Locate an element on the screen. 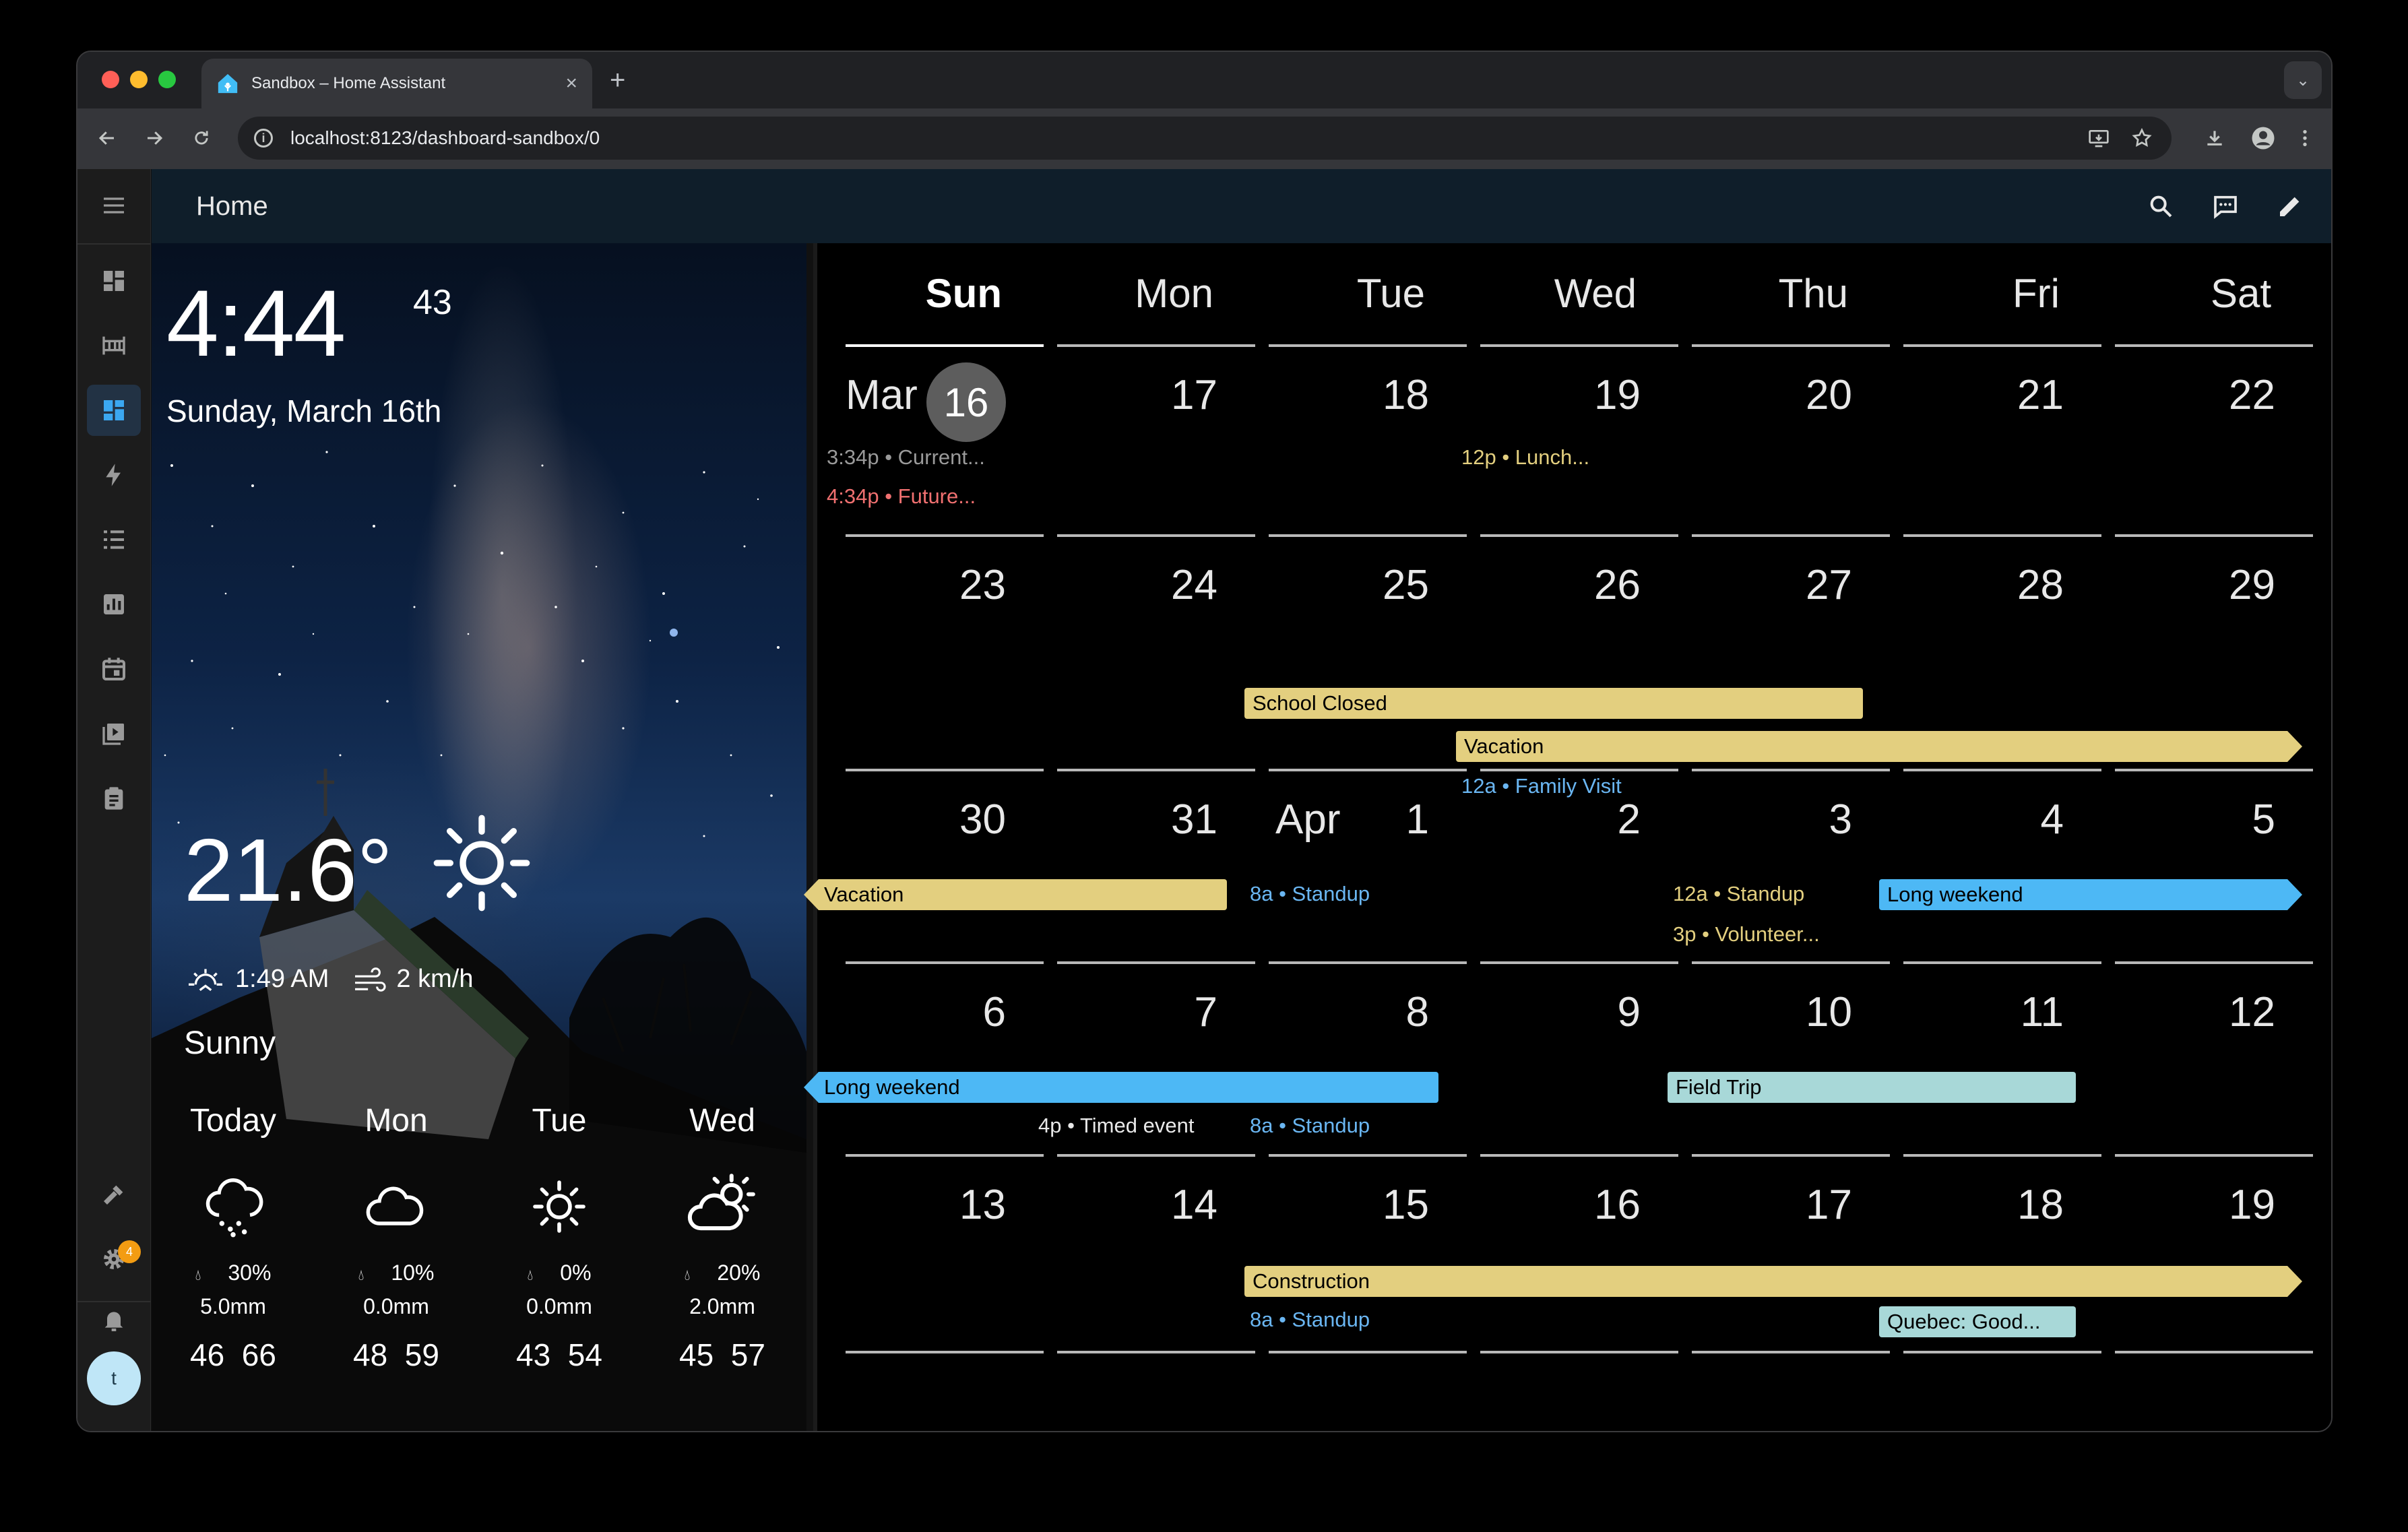 The width and height of the screenshot is (2408, 1532). day-number: 28 is located at coordinates (1969, 585).